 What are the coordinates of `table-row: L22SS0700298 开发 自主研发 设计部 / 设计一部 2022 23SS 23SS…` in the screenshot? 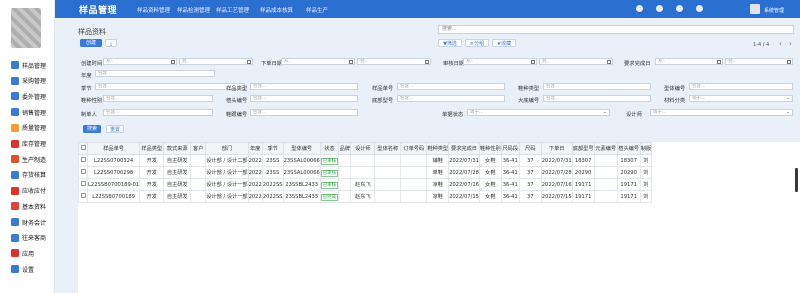 It's located at (365, 172).